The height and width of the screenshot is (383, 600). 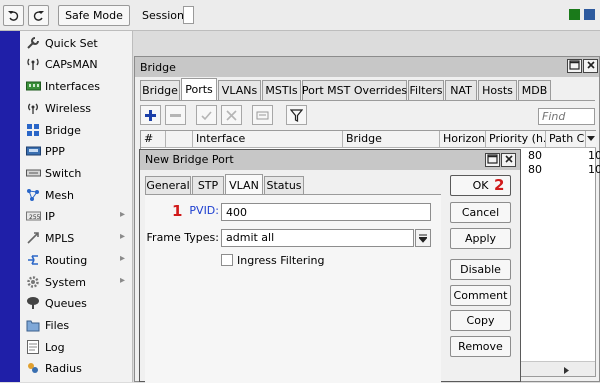 I want to click on queues-icon, so click(x=33, y=303).